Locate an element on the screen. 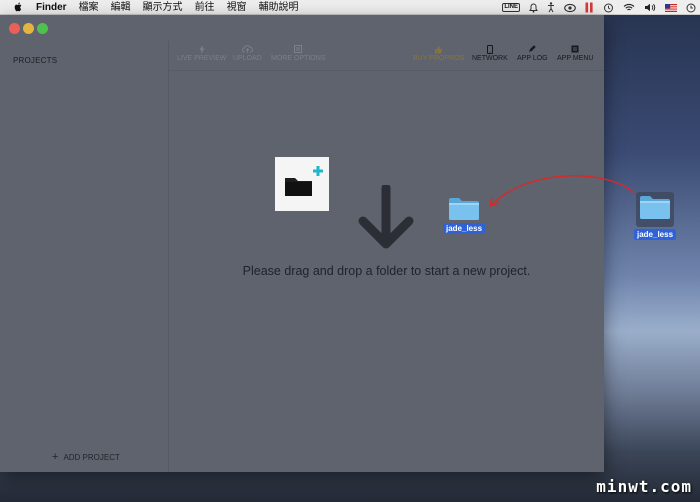 The width and height of the screenshot is (700, 502). app-log-button: APP LOG is located at coordinates (532, 52).